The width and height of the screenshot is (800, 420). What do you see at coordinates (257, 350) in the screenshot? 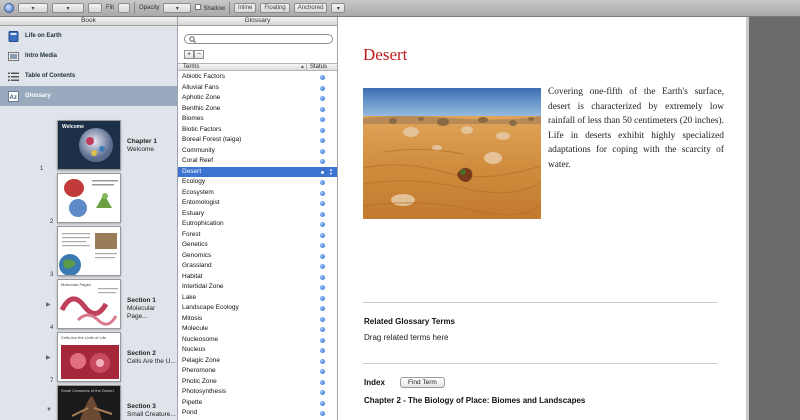
I see `glossary-term-row: Nucleus` at bounding box center [257, 350].